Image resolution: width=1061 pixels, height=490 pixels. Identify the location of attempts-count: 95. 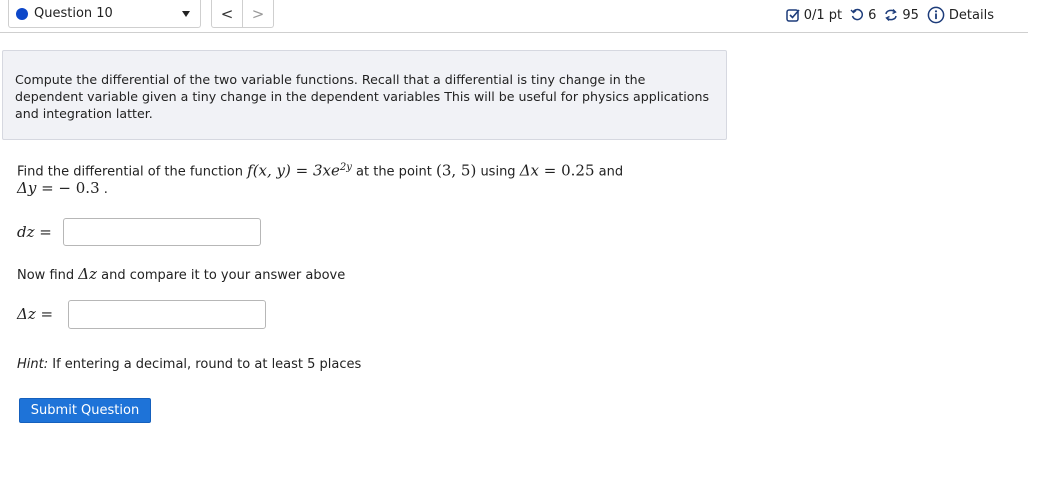
(910, 15).